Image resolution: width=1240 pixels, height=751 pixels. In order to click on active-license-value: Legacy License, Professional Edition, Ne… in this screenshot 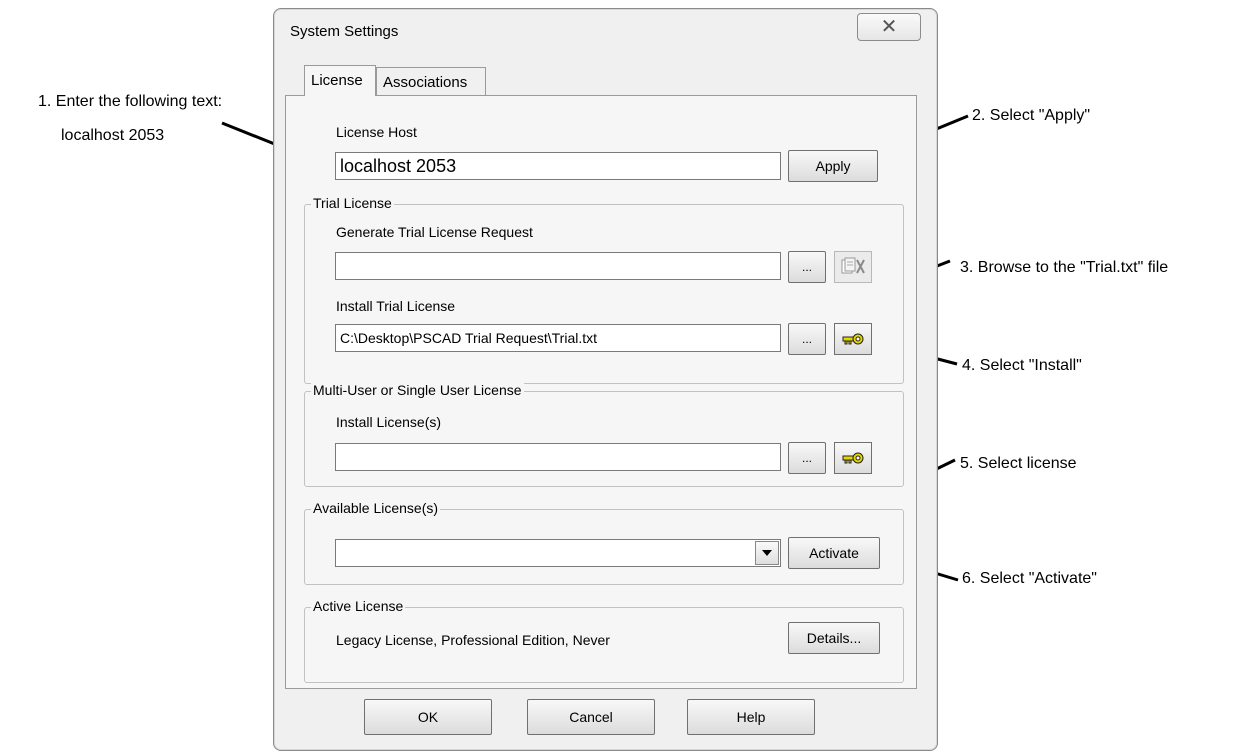, I will do `click(473, 640)`.